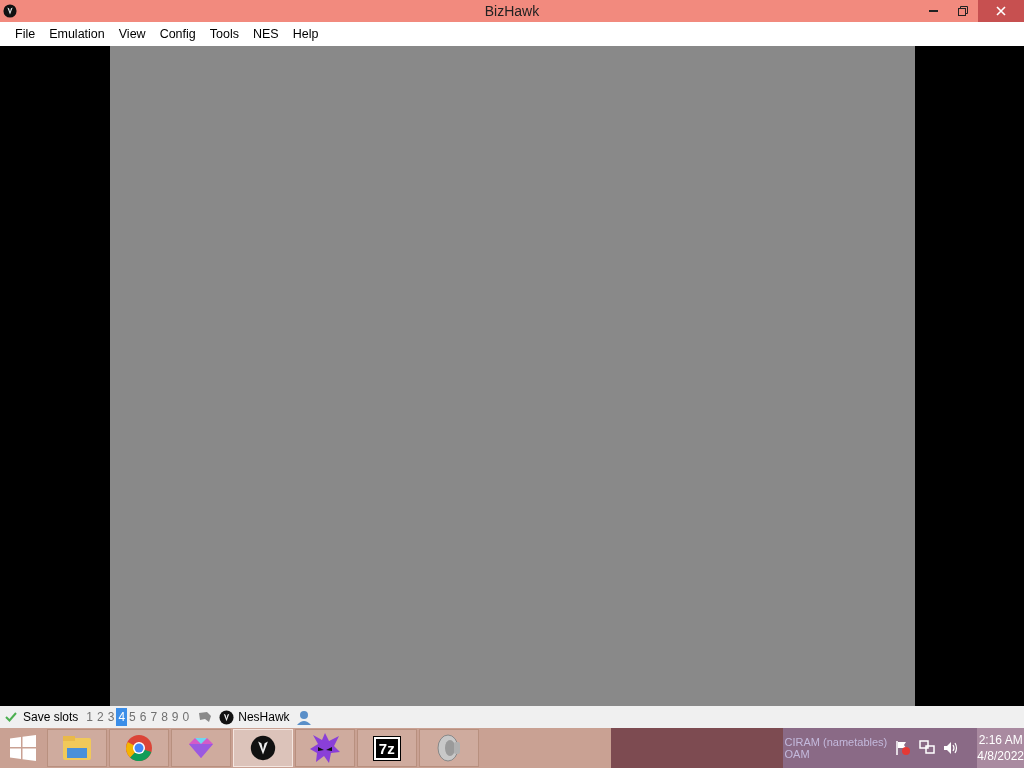 The height and width of the screenshot is (768, 1024). I want to click on save-slot: 1, so click(90, 717).